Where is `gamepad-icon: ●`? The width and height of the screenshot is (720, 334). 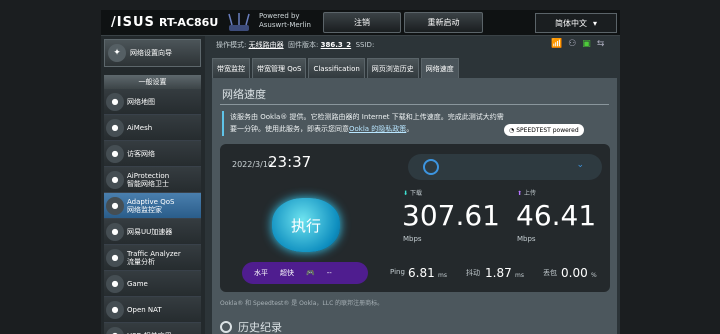 gamepad-icon: ● is located at coordinates (115, 283).